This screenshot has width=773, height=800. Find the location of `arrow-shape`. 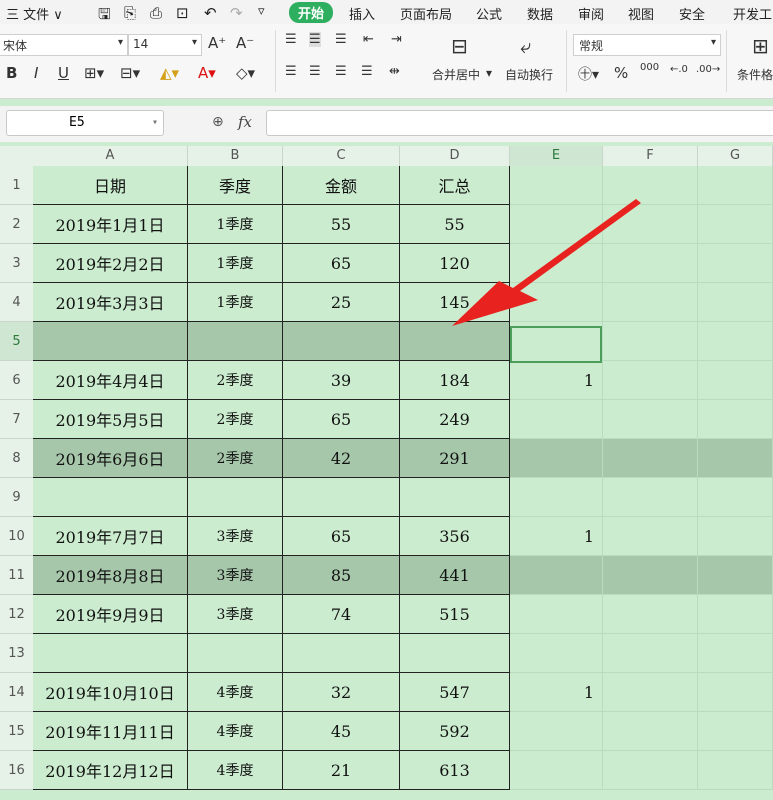

arrow-shape is located at coordinates (546, 262).